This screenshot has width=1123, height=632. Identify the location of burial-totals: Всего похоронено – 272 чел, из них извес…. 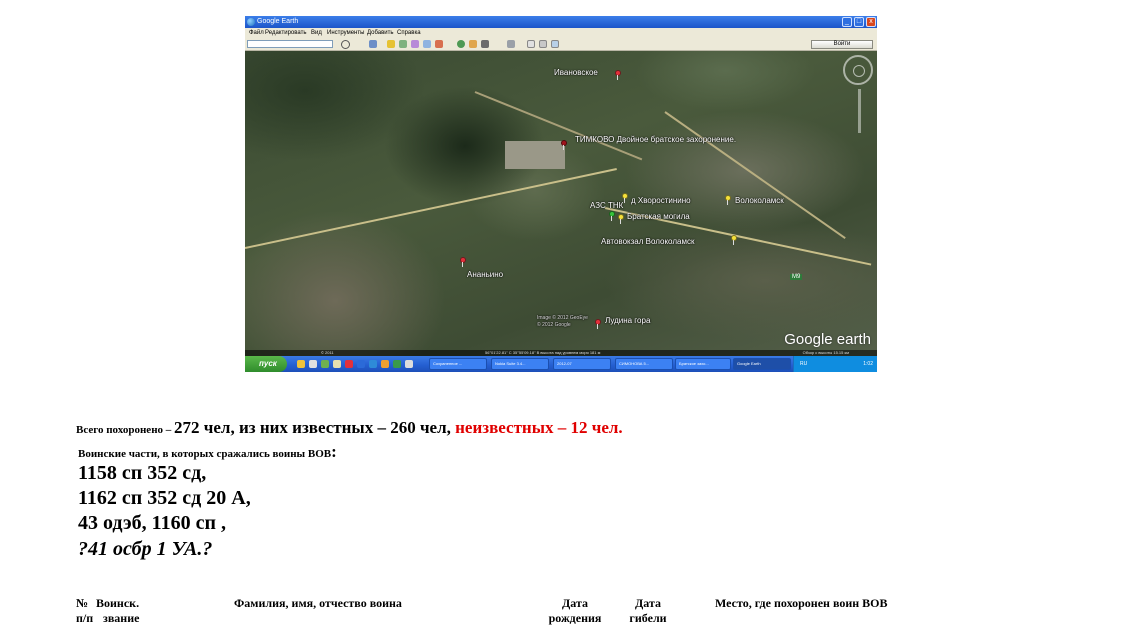
(349, 428).